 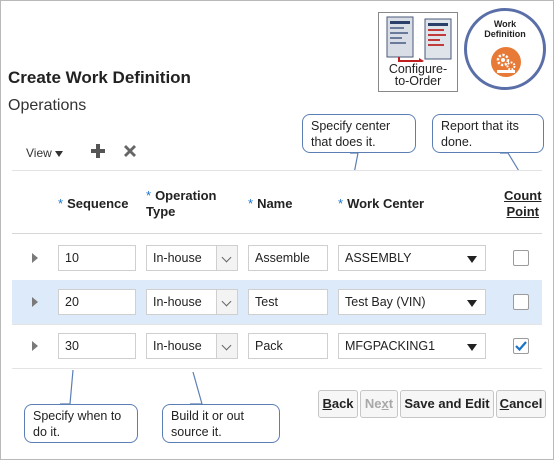 I want to click on callout-work-center: Specify center that does it., so click(x=359, y=133).